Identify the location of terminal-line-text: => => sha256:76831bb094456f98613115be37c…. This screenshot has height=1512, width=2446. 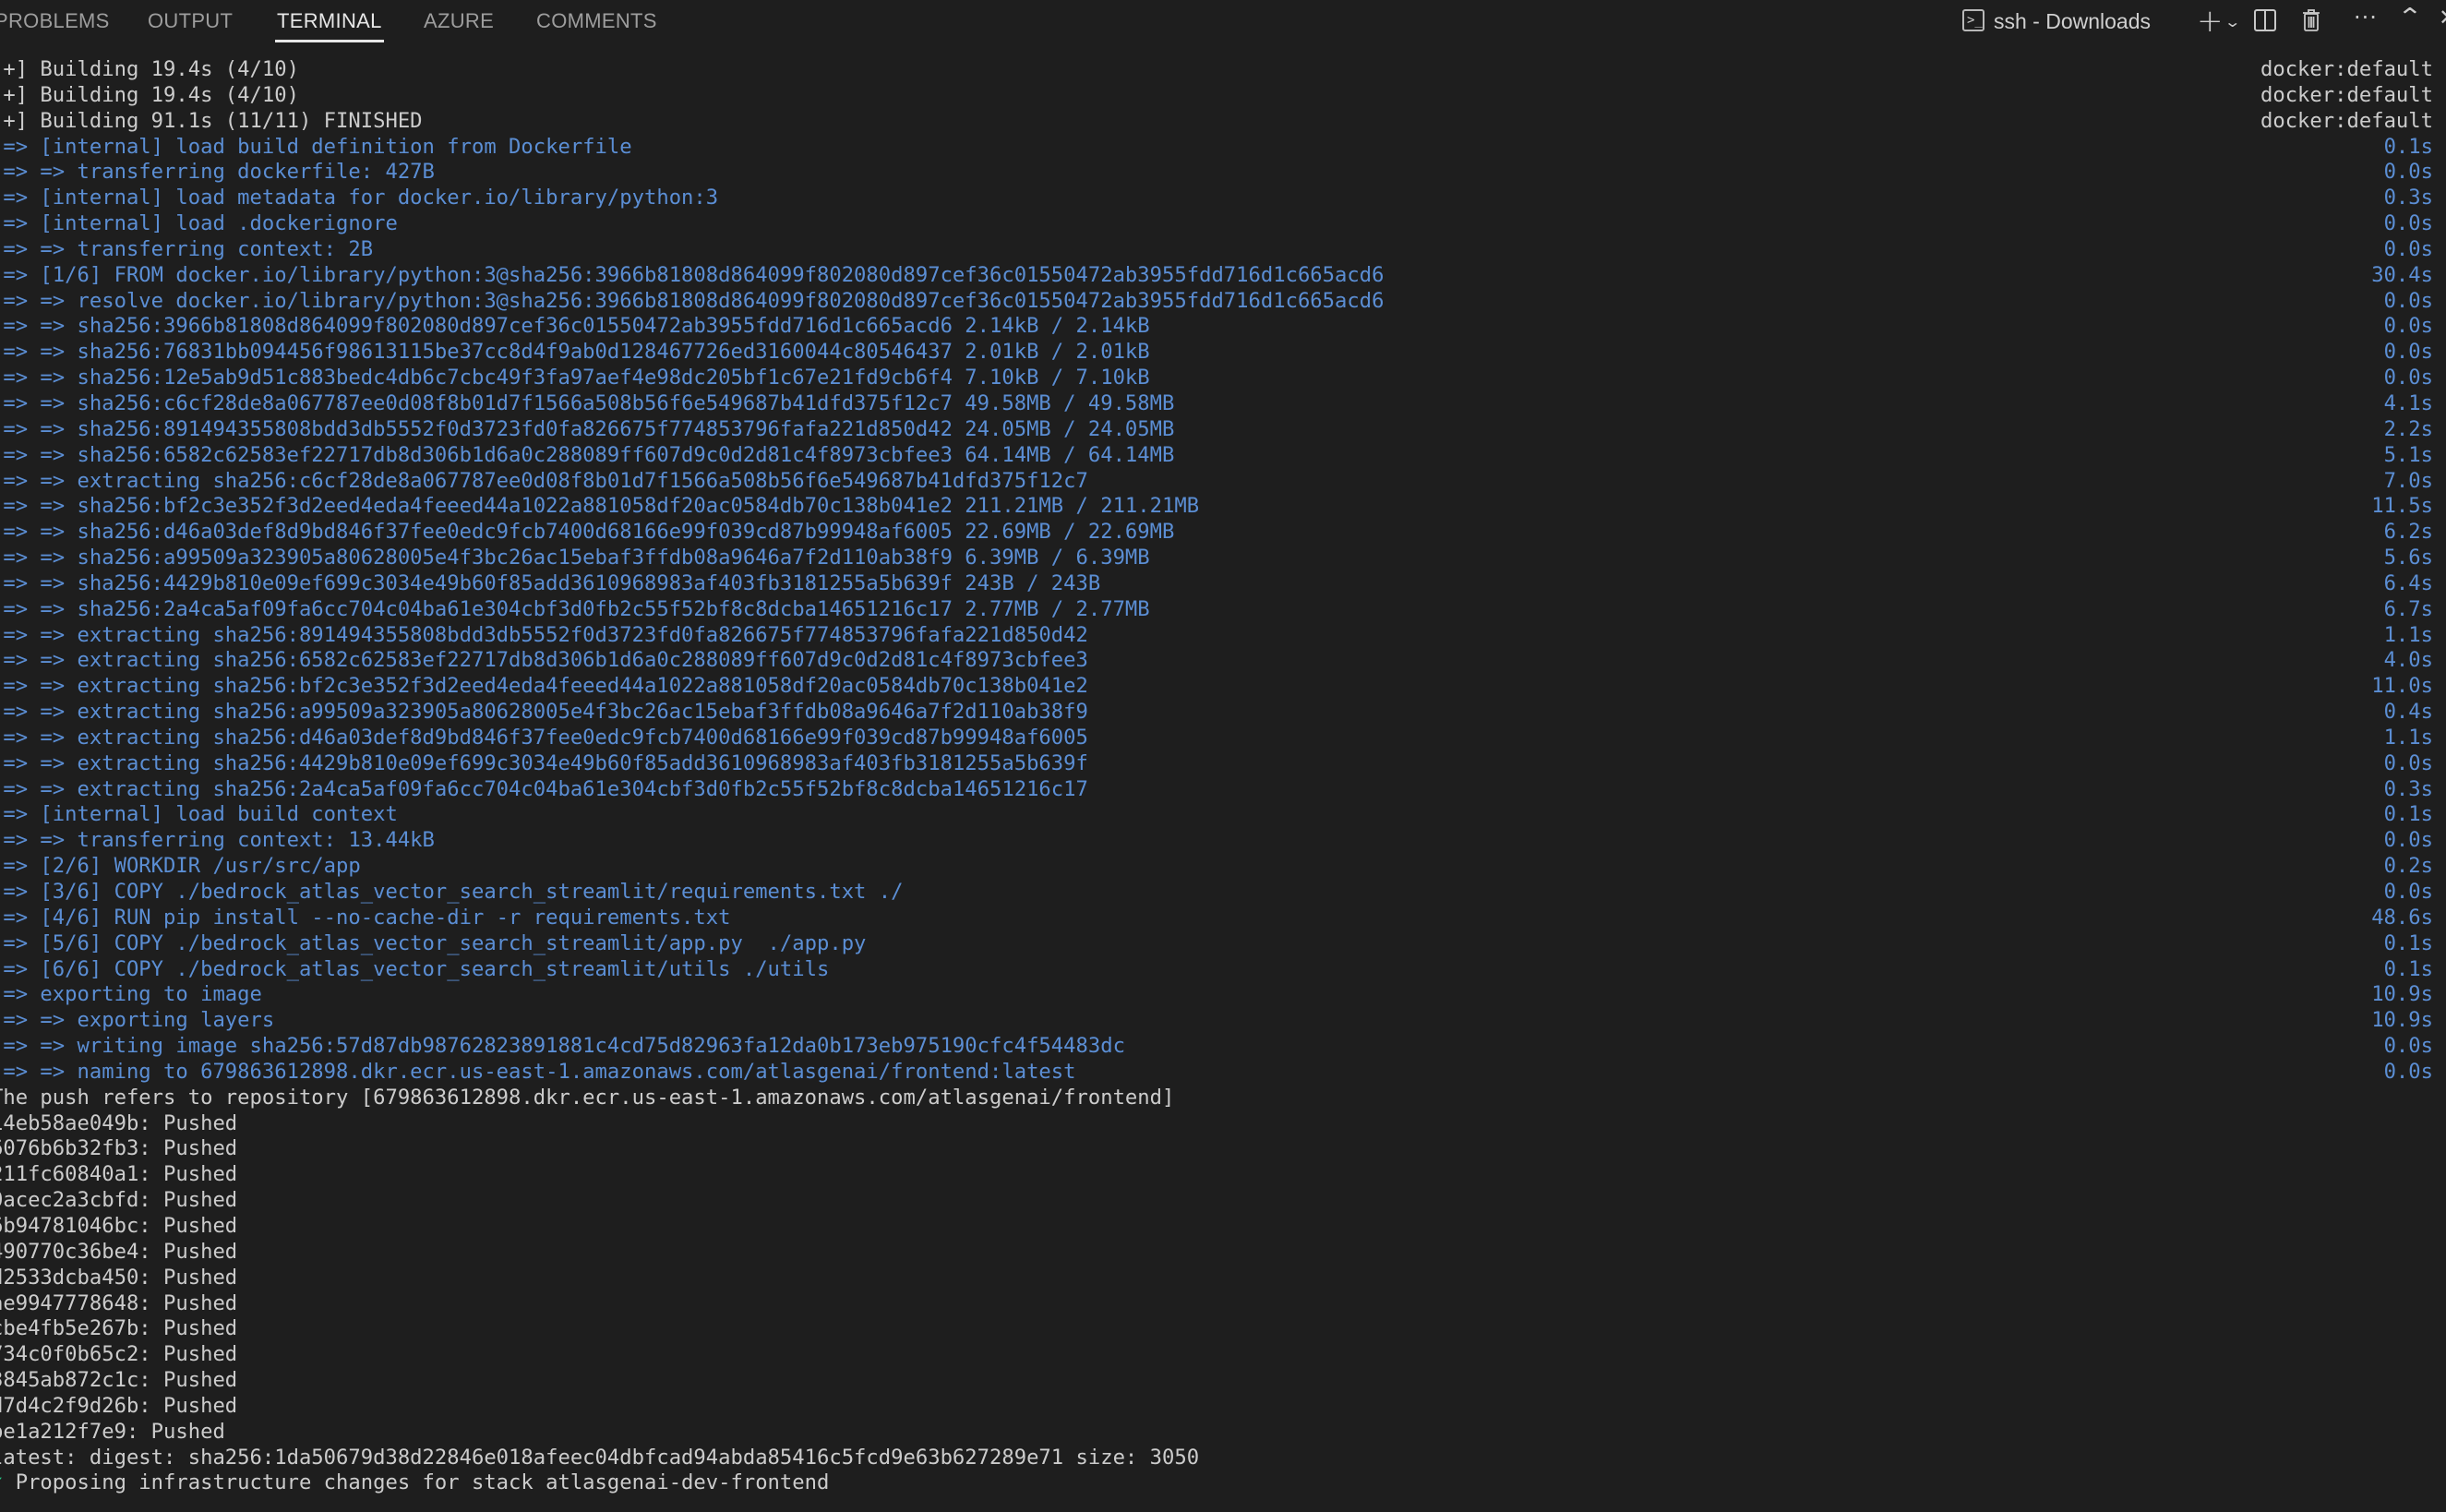
(575, 352).